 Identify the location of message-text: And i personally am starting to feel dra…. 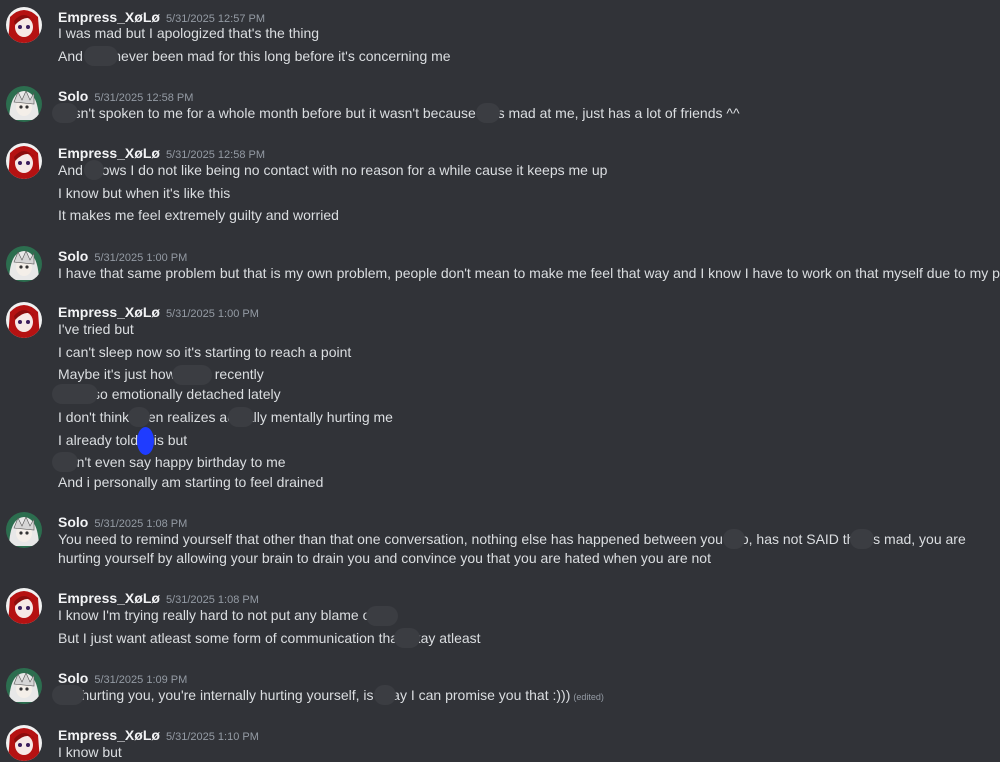
(191, 482).